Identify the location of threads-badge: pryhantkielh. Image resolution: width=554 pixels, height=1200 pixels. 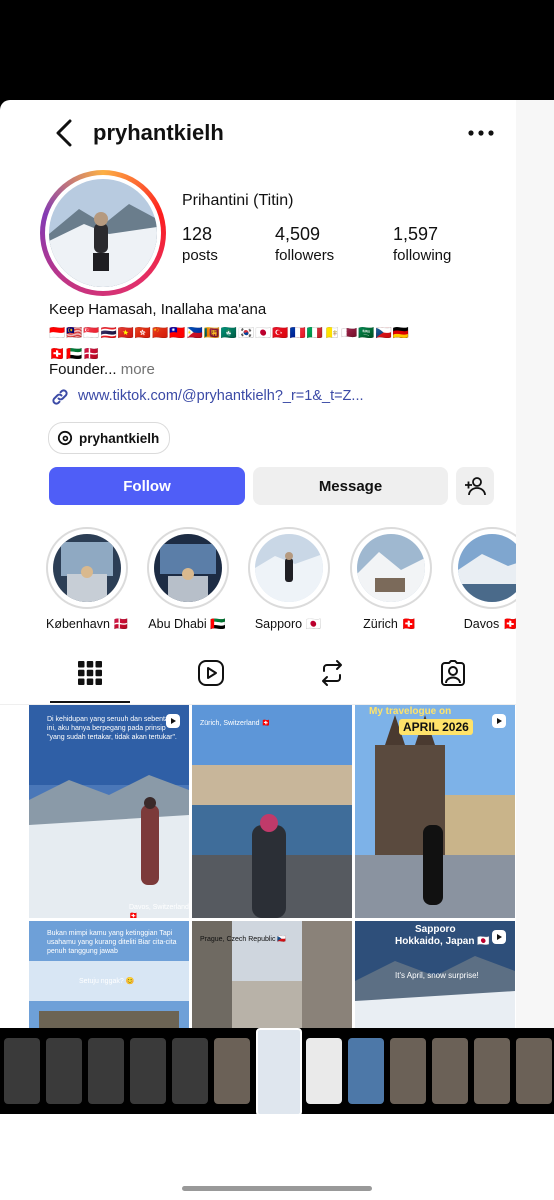
(109, 438).